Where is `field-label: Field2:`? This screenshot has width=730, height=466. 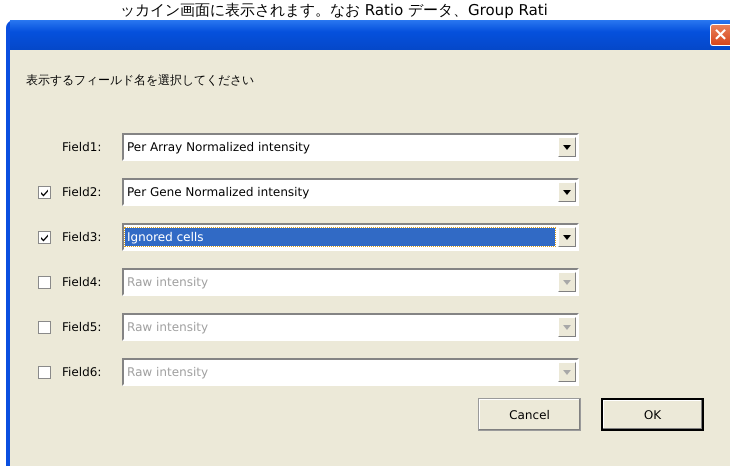
field-label: Field2: is located at coordinates (82, 192).